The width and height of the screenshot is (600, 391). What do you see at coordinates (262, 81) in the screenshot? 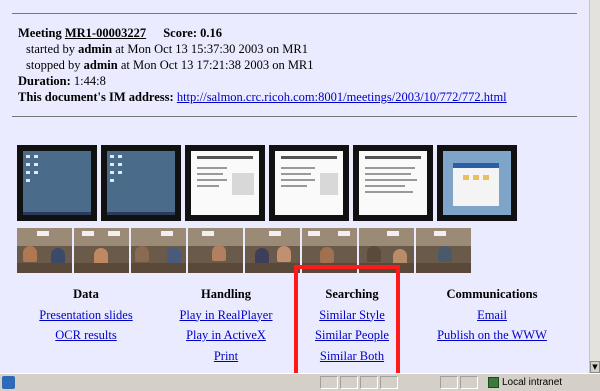
I see `duration-line: Duration: 1:44:8` at bounding box center [262, 81].